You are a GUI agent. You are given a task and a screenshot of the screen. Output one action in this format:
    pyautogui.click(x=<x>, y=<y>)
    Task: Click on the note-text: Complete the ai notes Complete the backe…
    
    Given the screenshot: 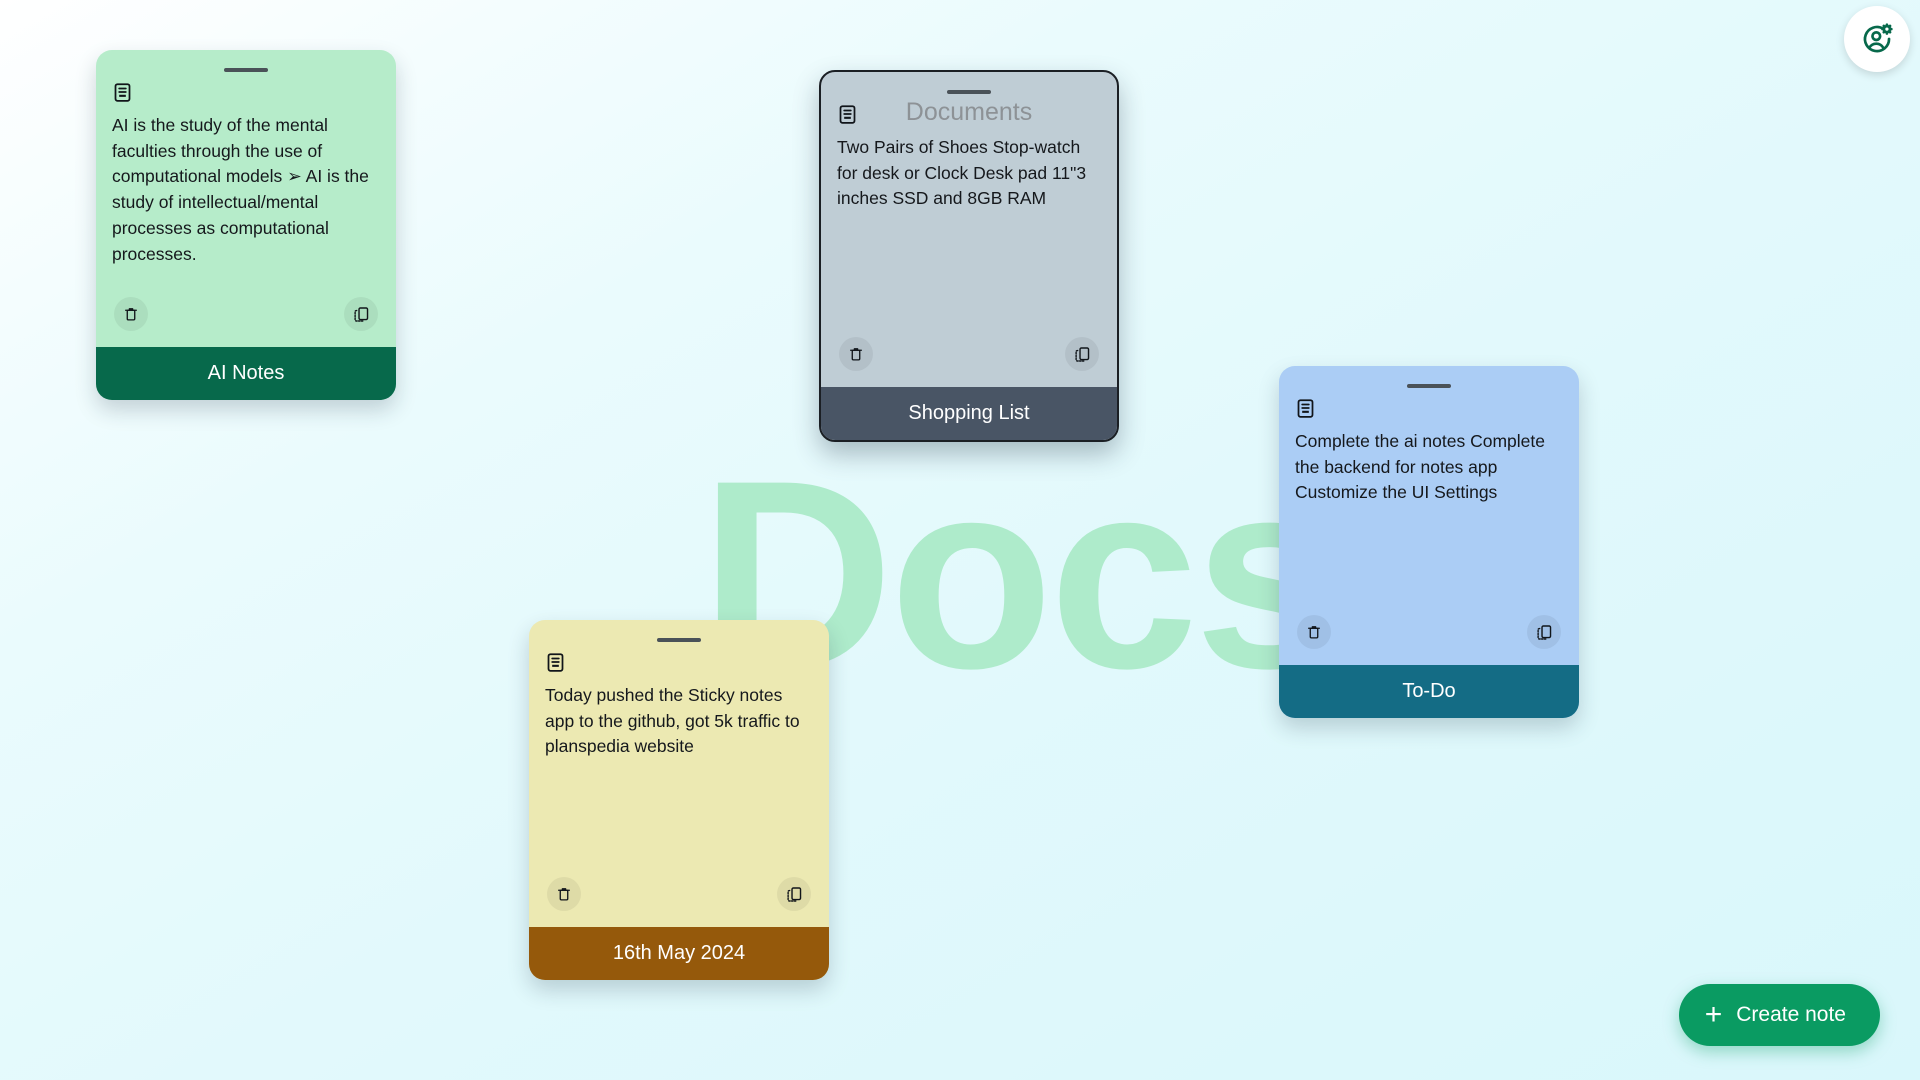 What is the action you would take?
    pyautogui.click(x=1429, y=467)
    